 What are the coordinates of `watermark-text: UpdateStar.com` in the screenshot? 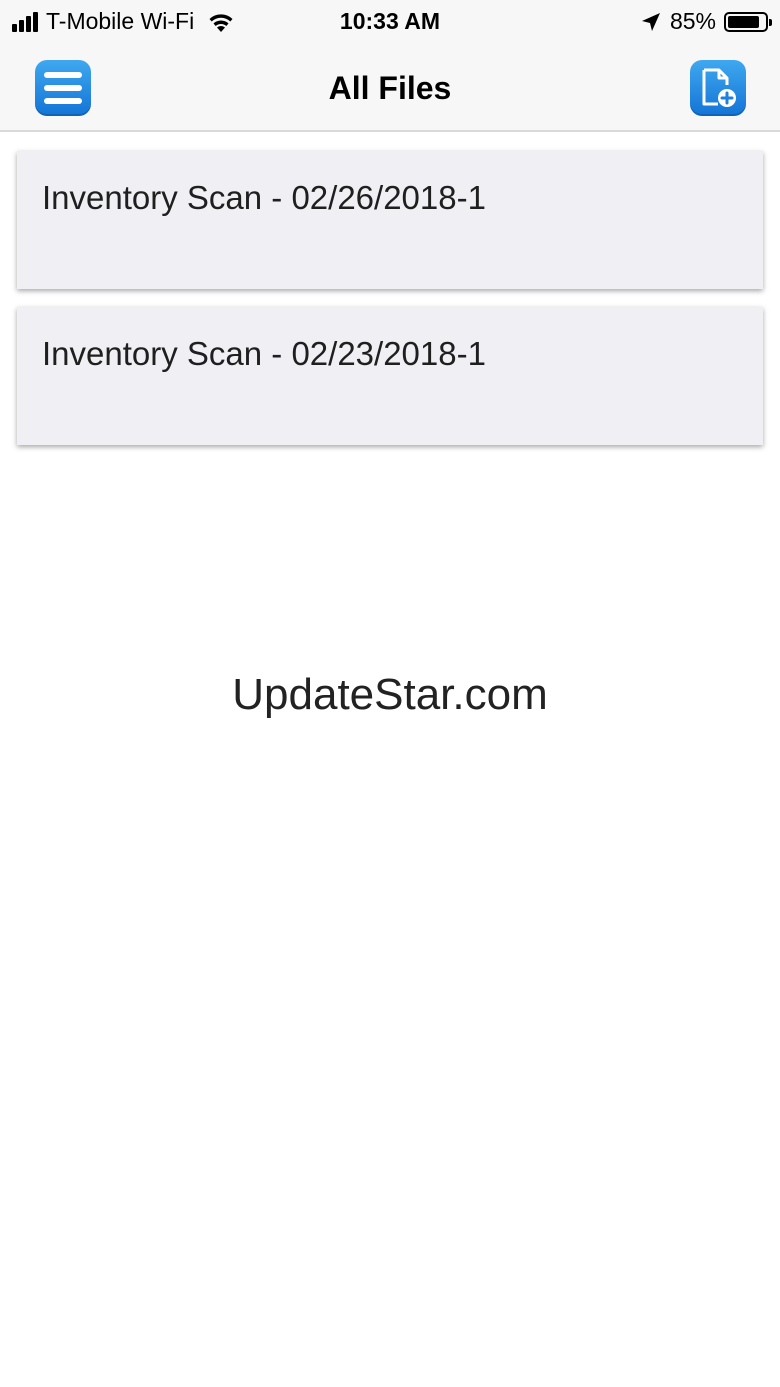 It's located at (390, 694).